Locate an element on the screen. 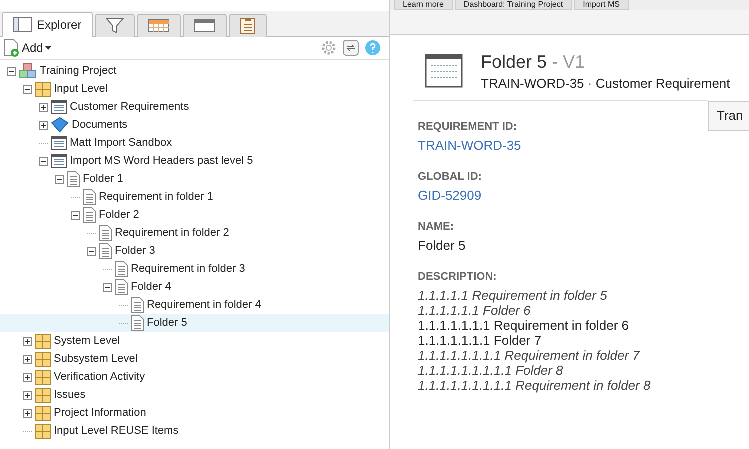  tree-item: Input Level REUSE Items is located at coordinates (194, 431).